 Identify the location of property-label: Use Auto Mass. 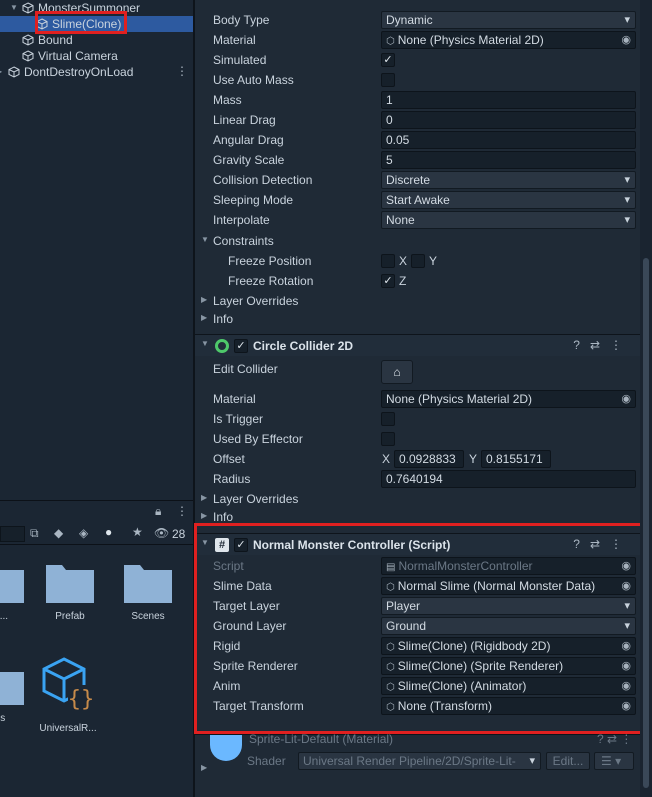
(253, 80).